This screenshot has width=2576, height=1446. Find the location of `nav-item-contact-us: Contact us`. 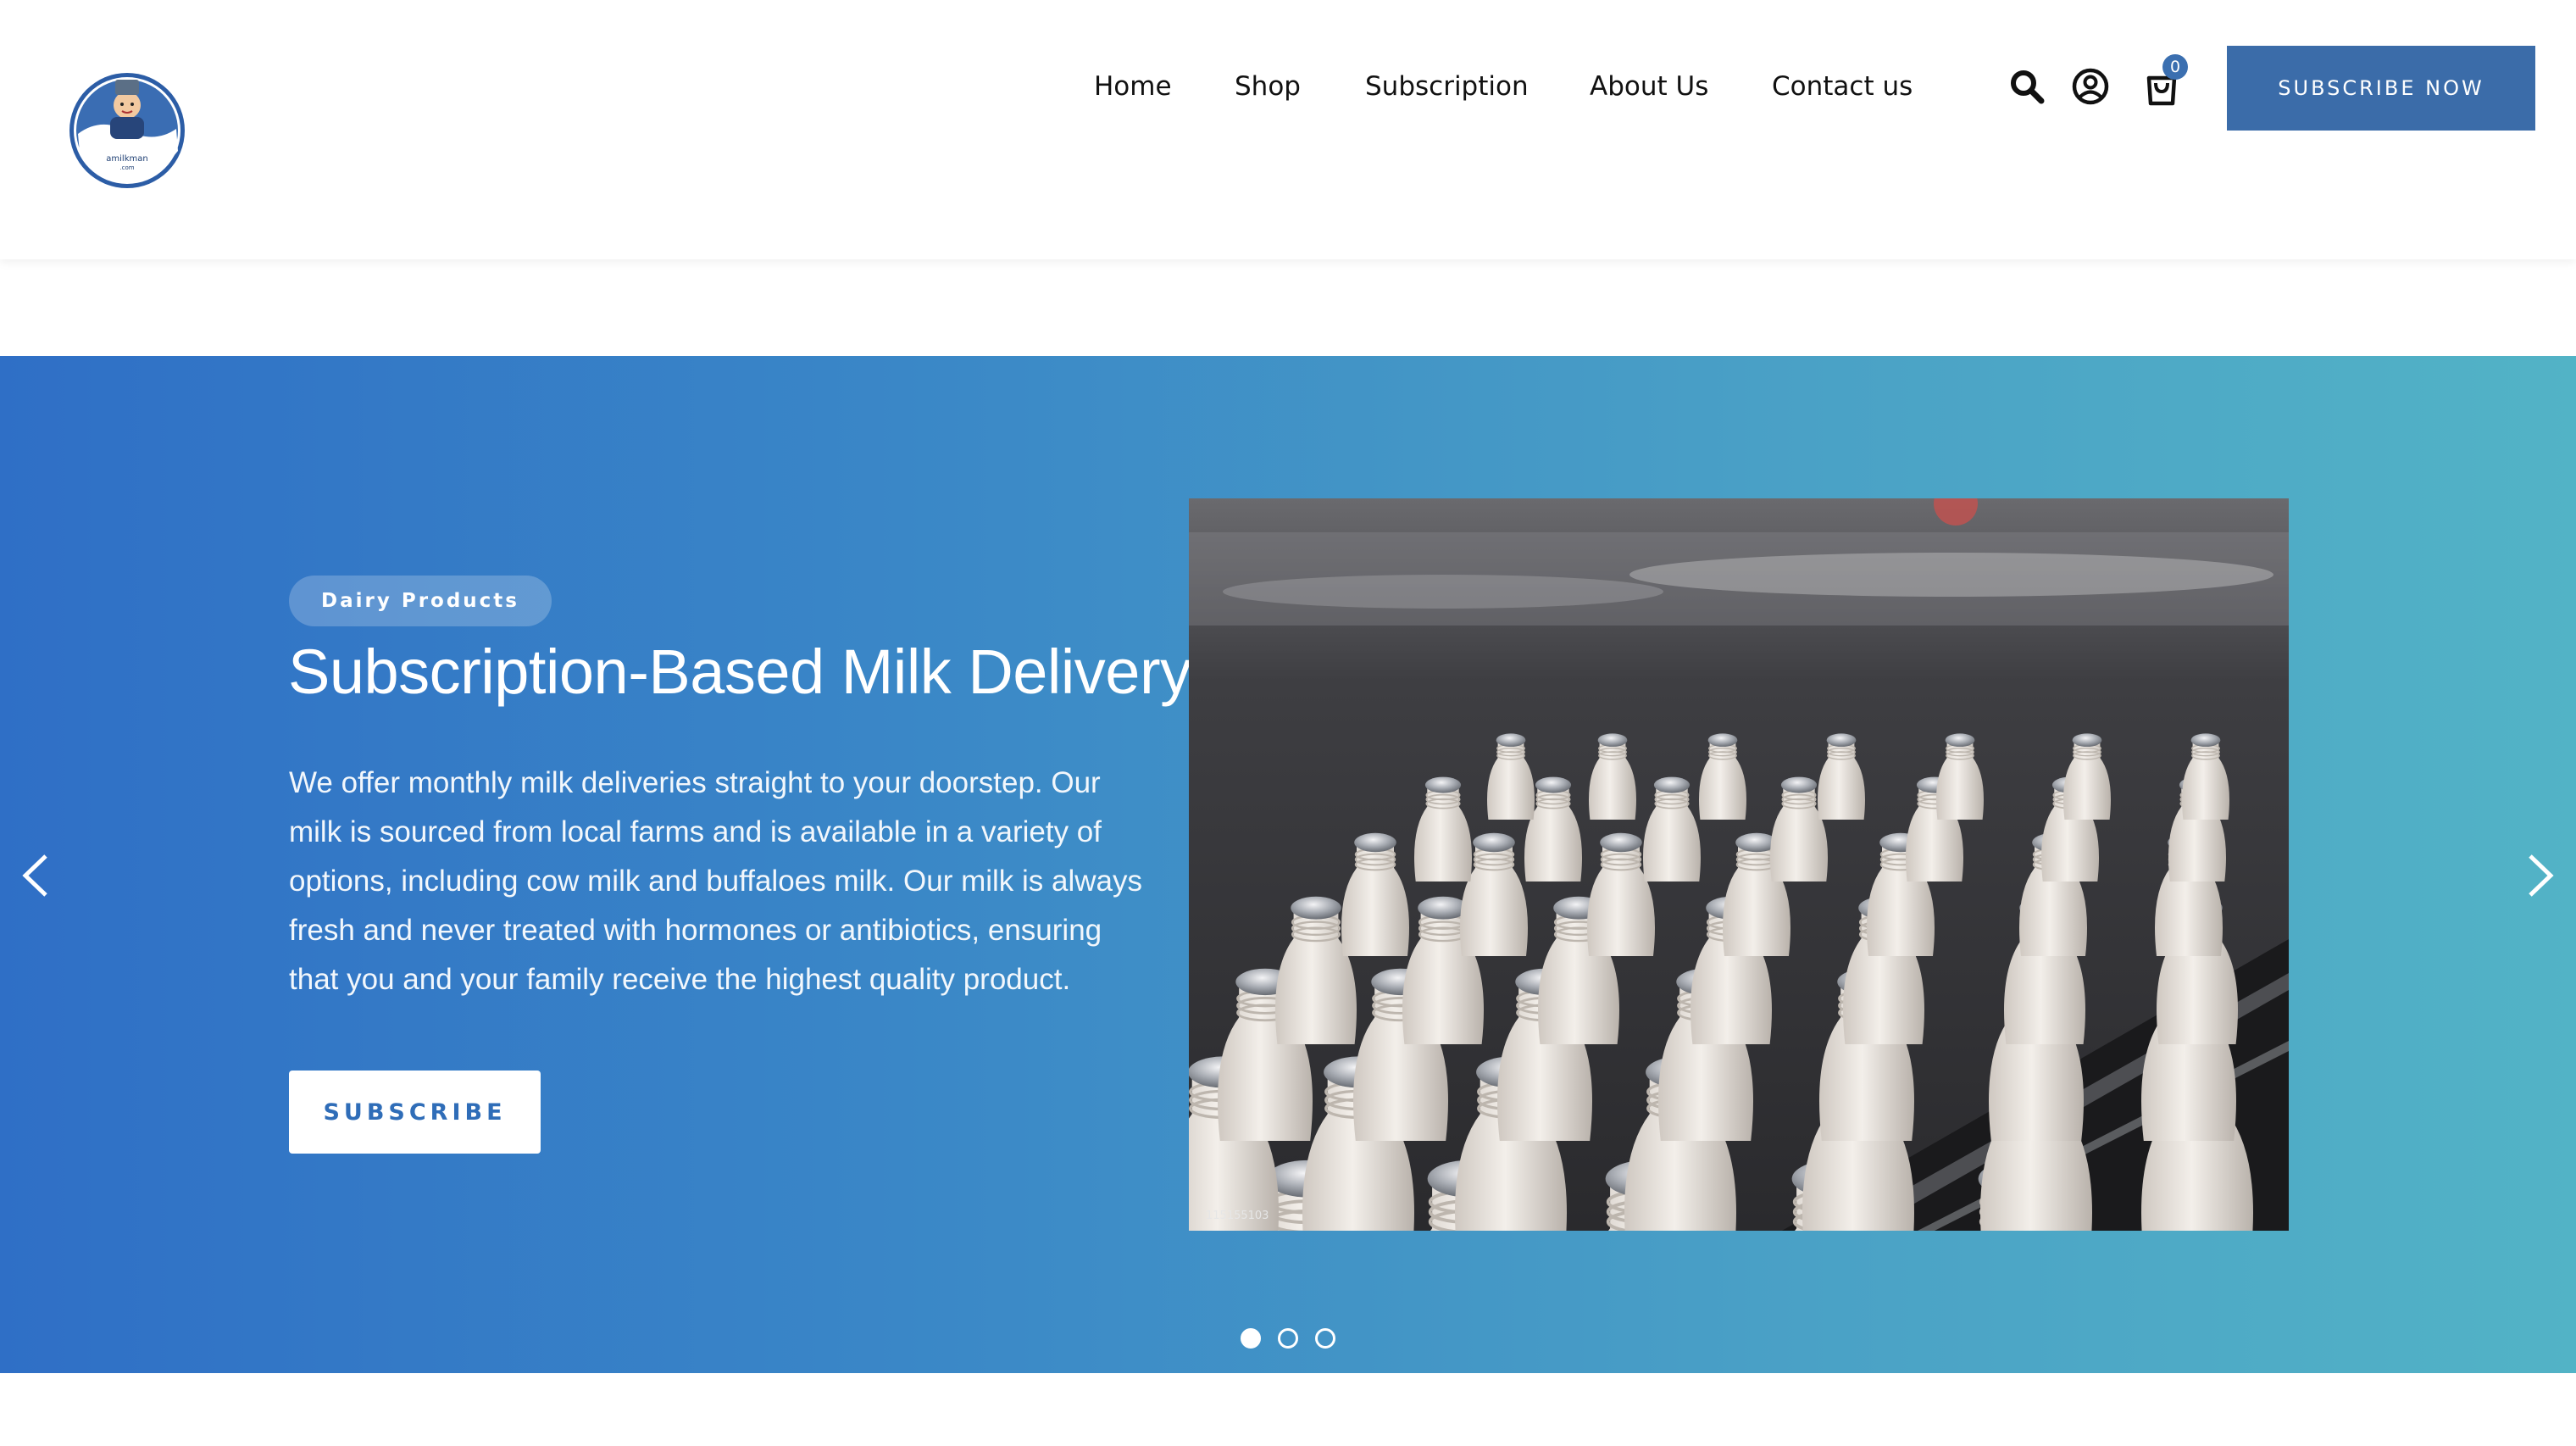

nav-item-contact-us: Contact us is located at coordinates (1842, 86).